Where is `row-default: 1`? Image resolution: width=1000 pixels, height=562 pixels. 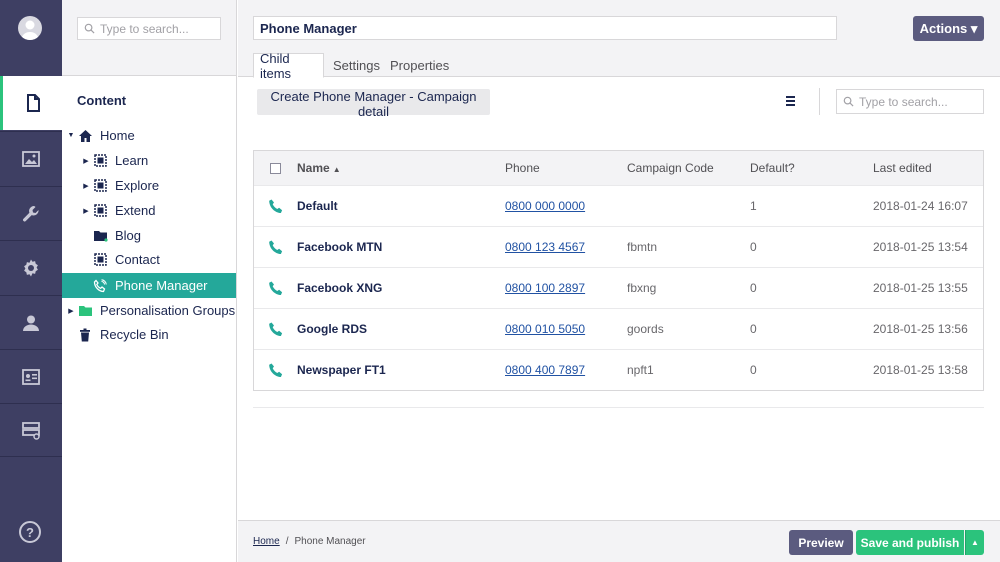
row-default: 1 is located at coordinates (753, 206).